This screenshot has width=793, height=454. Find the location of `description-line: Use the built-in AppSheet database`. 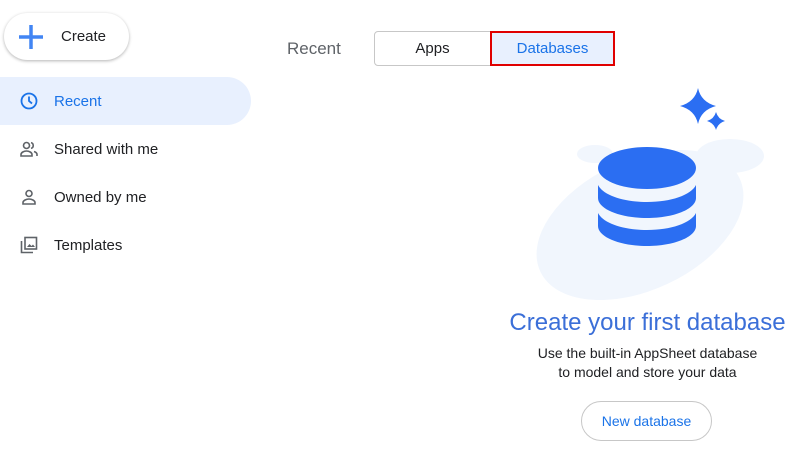

description-line: Use the built-in AppSheet database is located at coordinates (647, 353).